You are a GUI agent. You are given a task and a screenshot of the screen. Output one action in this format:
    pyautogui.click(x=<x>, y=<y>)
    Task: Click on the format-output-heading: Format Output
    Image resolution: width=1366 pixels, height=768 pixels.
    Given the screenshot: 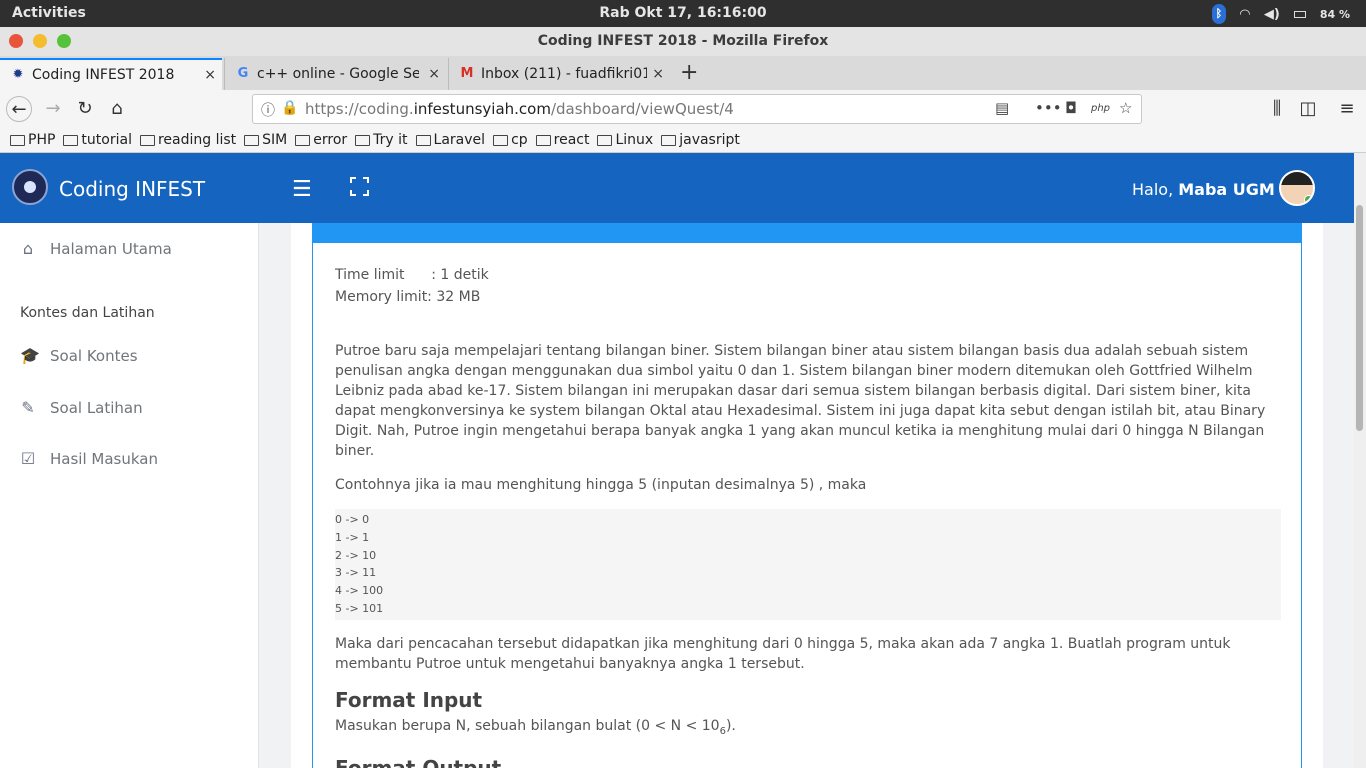 What is the action you would take?
    pyautogui.click(x=418, y=761)
    